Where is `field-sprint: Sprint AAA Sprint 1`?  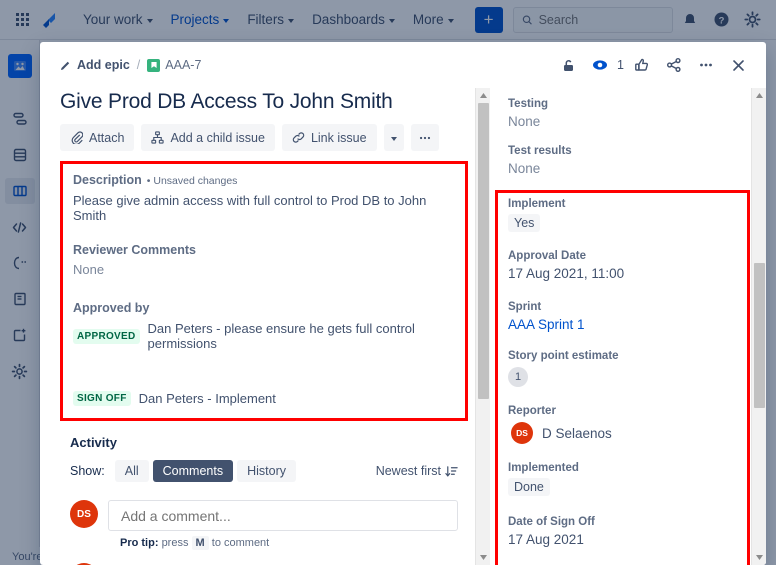
field-sprint: Sprint AAA Sprint 1 is located at coordinates (628, 316).